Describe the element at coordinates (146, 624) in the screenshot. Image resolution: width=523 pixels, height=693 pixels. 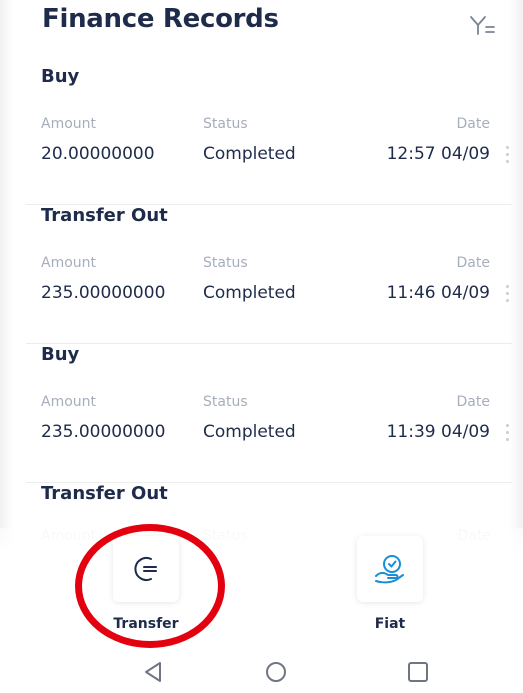
I see `transfer-label: Transfer` at that location.